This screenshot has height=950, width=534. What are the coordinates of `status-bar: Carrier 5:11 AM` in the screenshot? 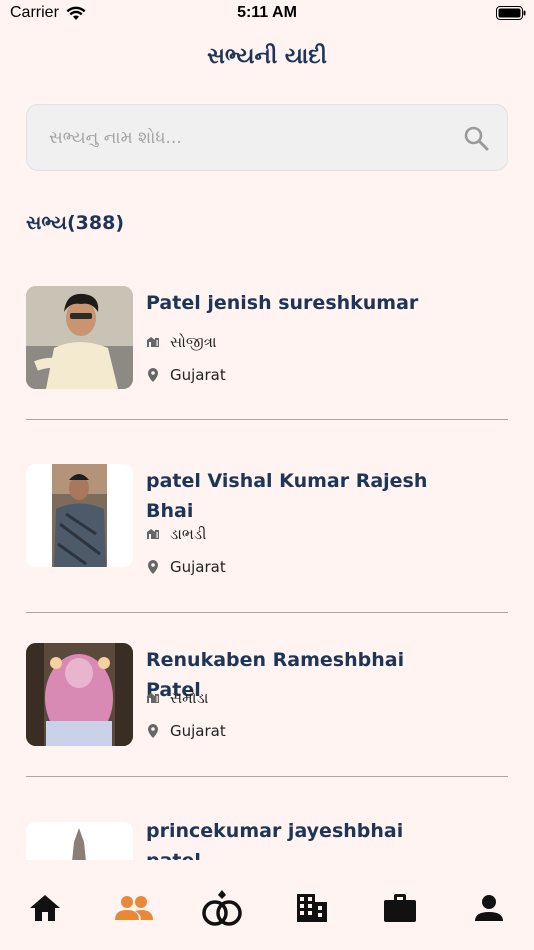 It's located at (267, 15).